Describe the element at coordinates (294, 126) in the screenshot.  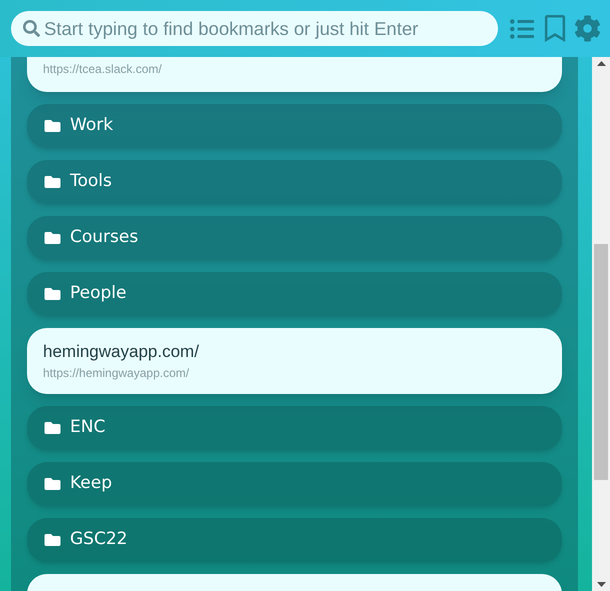
I see `folder-item: Work` at that location.